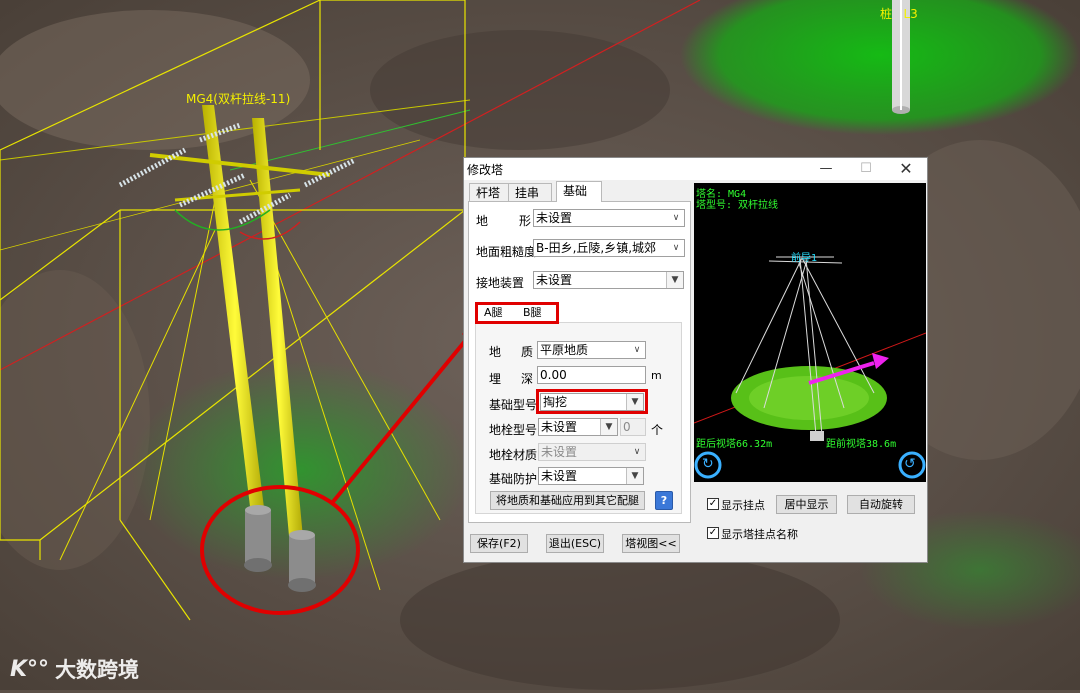  Describe the element at coordinates (910, 464) in the screenshot. I see `rotate-right-icon: ↺` at that location.